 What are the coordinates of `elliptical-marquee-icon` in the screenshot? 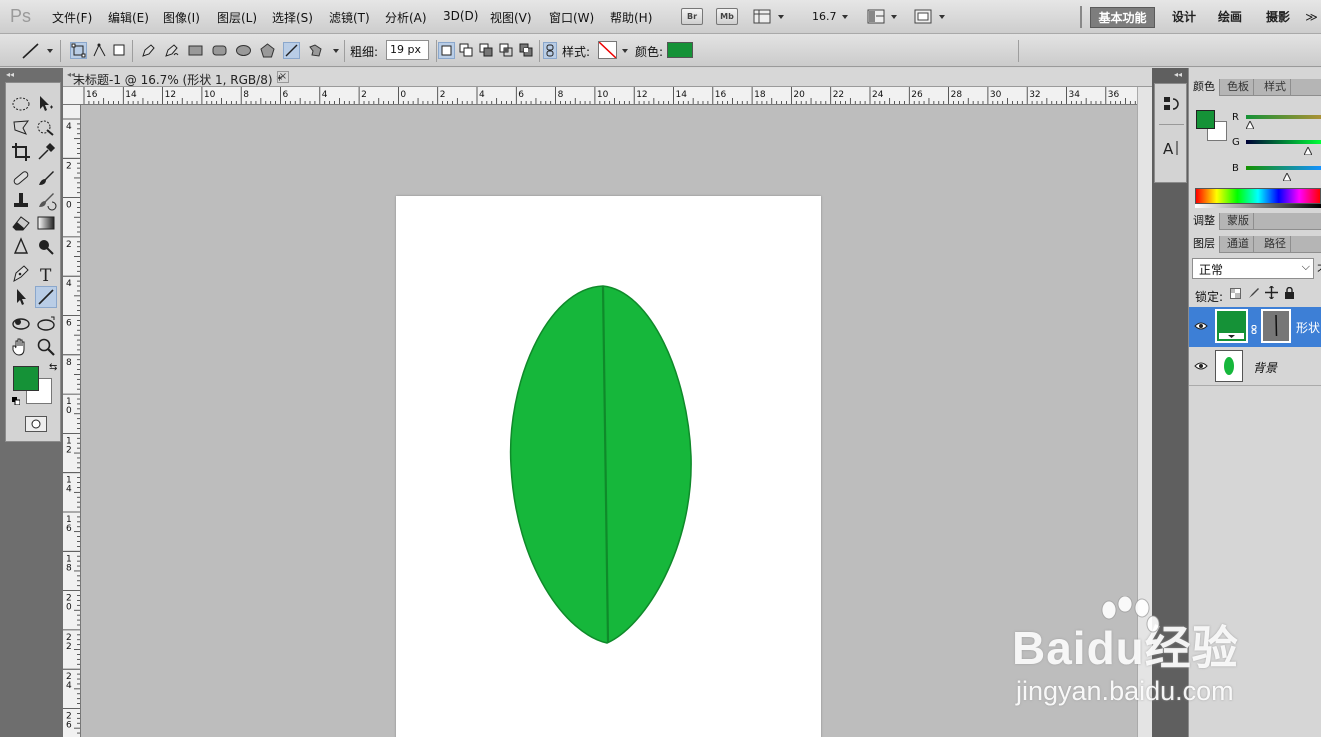 It's located at (21, 104).